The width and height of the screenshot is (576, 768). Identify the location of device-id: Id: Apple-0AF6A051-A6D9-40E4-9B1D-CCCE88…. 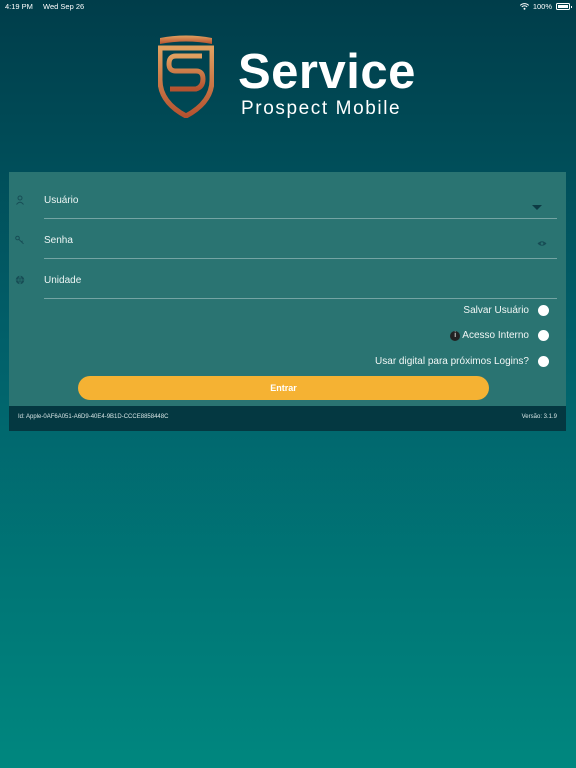
(93, 417).